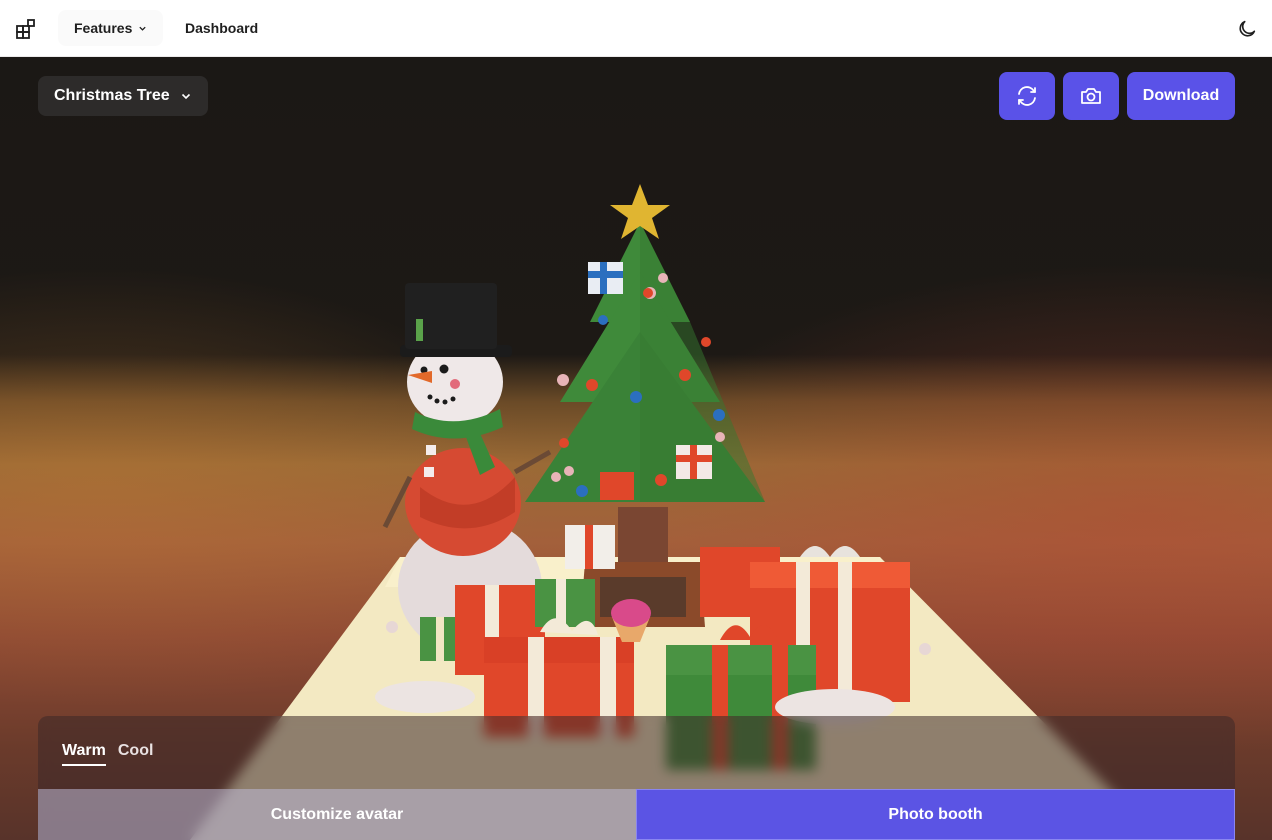  I want to click on download-button: Download, so click(1181, 96).